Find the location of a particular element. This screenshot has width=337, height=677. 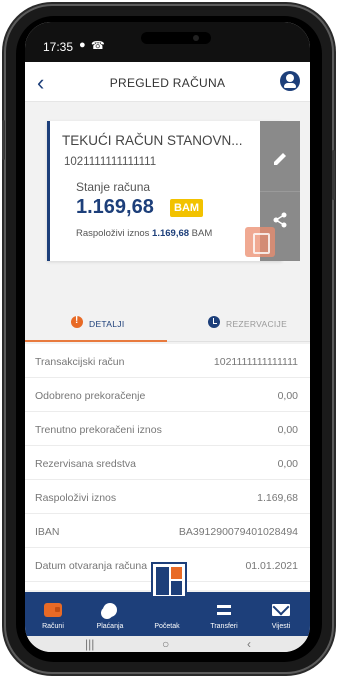

wallet-icon is located at coordinates (53, 610).